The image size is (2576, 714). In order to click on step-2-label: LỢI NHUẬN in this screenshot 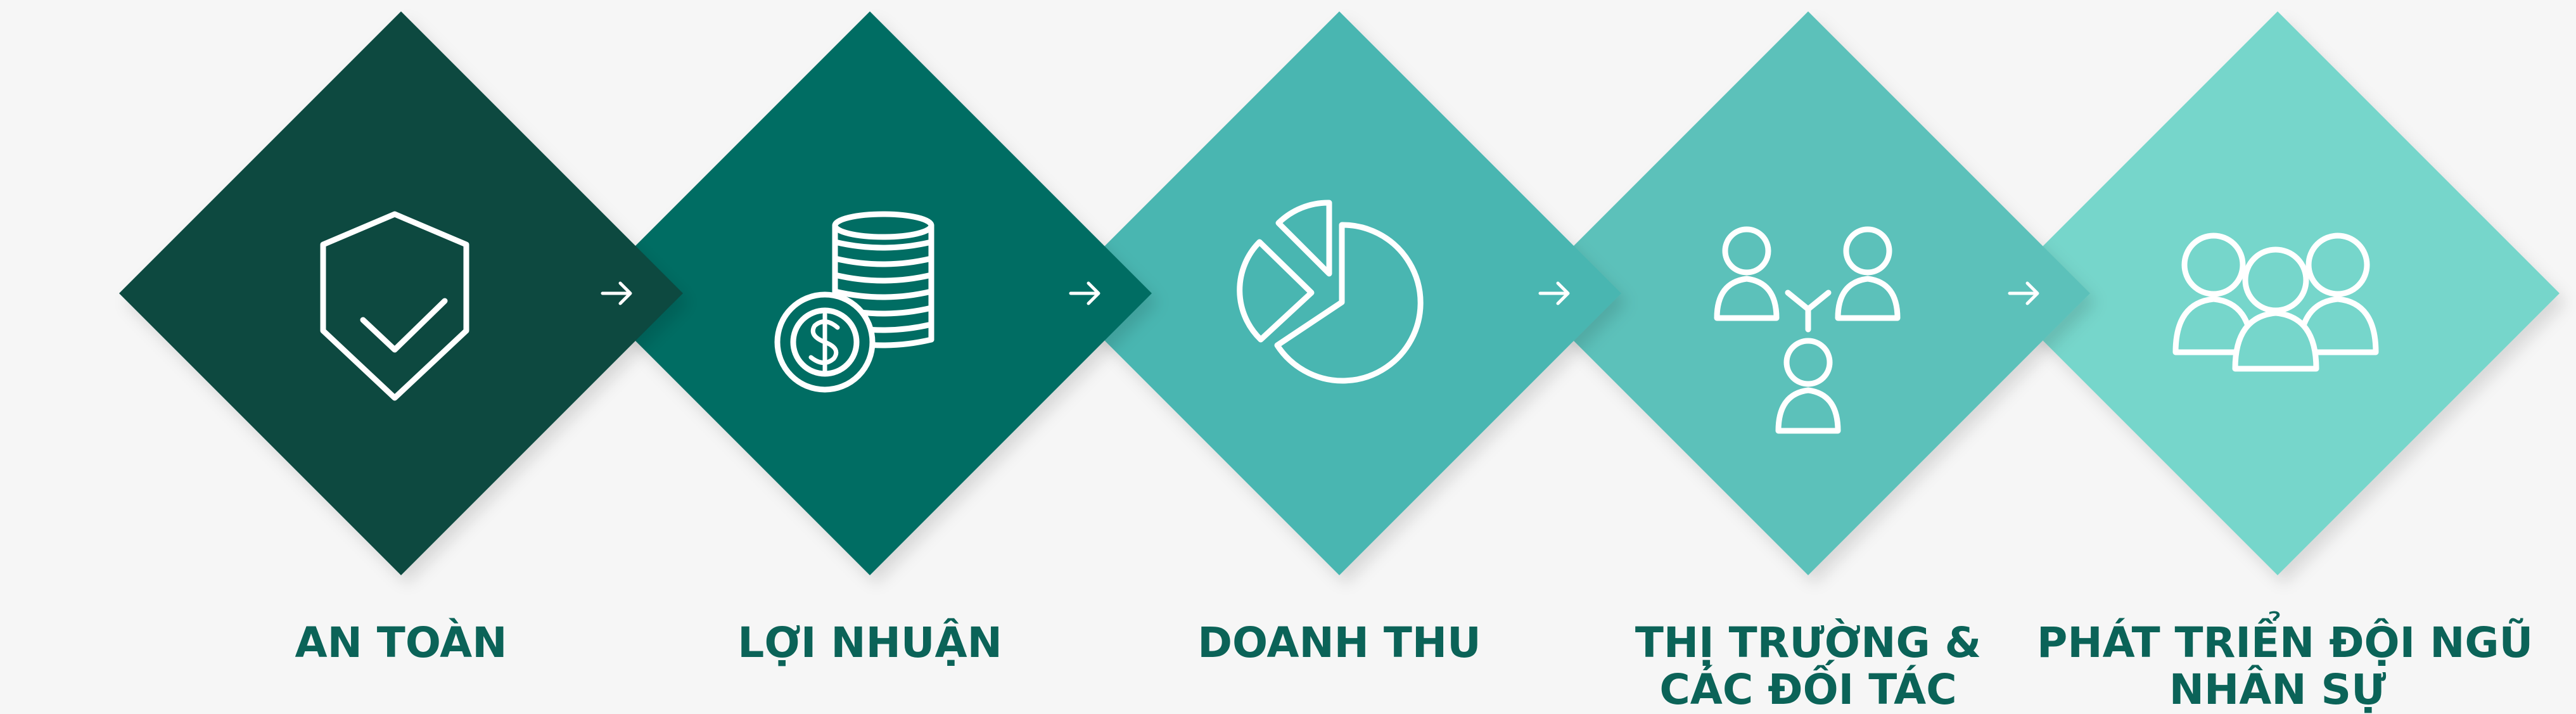, I will do `click(870, 642)`.